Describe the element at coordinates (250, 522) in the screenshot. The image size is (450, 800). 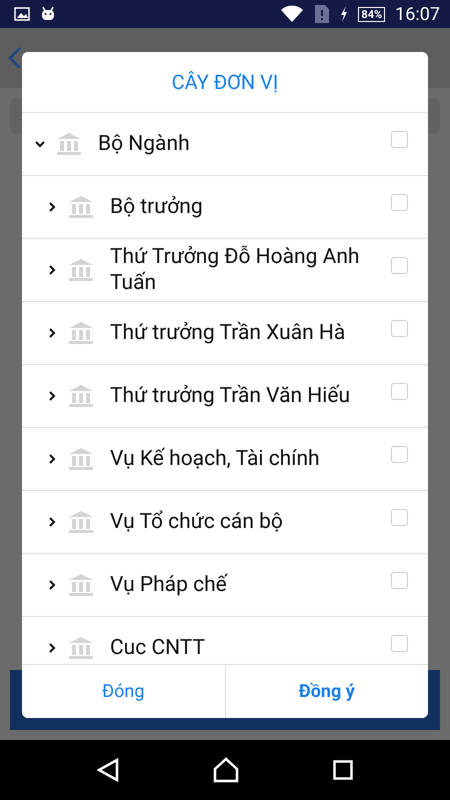
I see `unit-name: Vụ Tổ chức cán bộ` at that location.